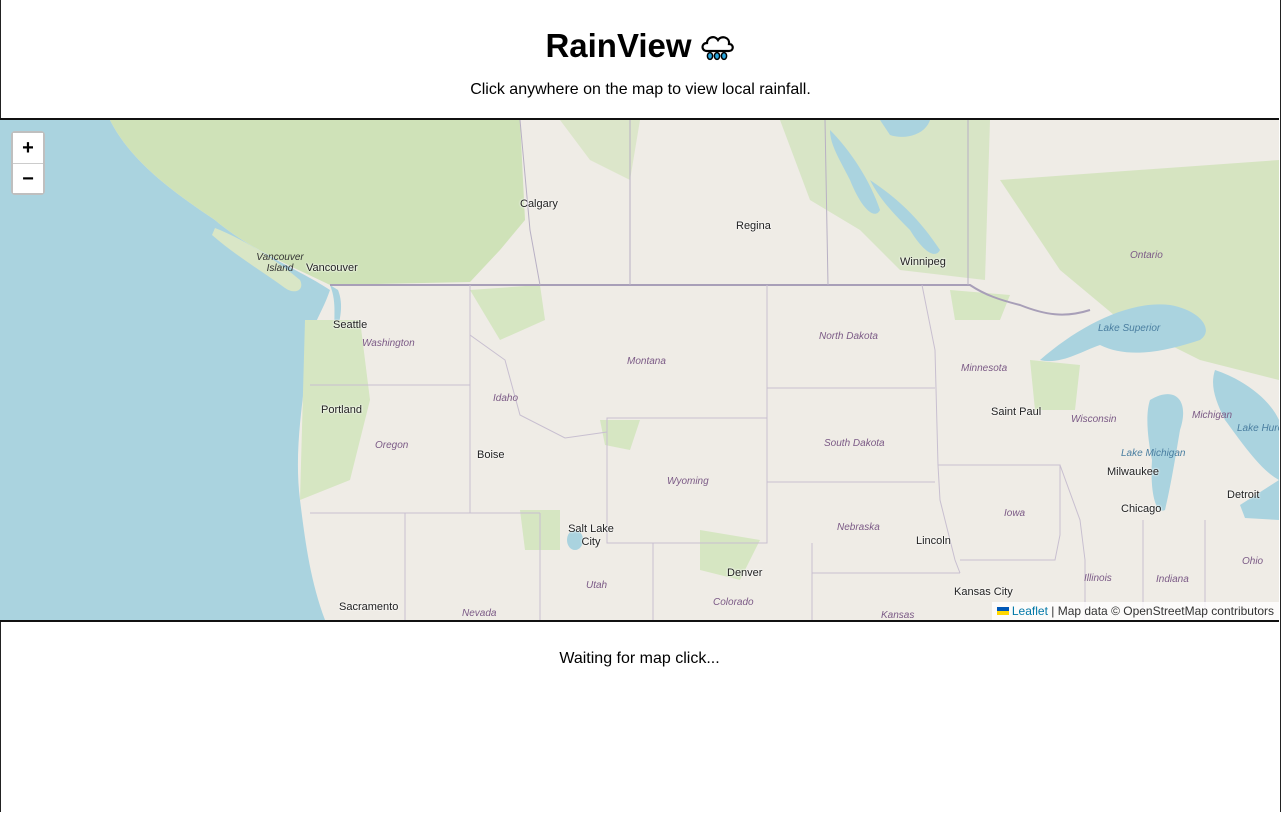 This screenshot has height=814, width=1281. What do you see at coordinates (688, 481) in the screenshot?
I see `region-label: Wyoming` at bounding box center [688, 481].